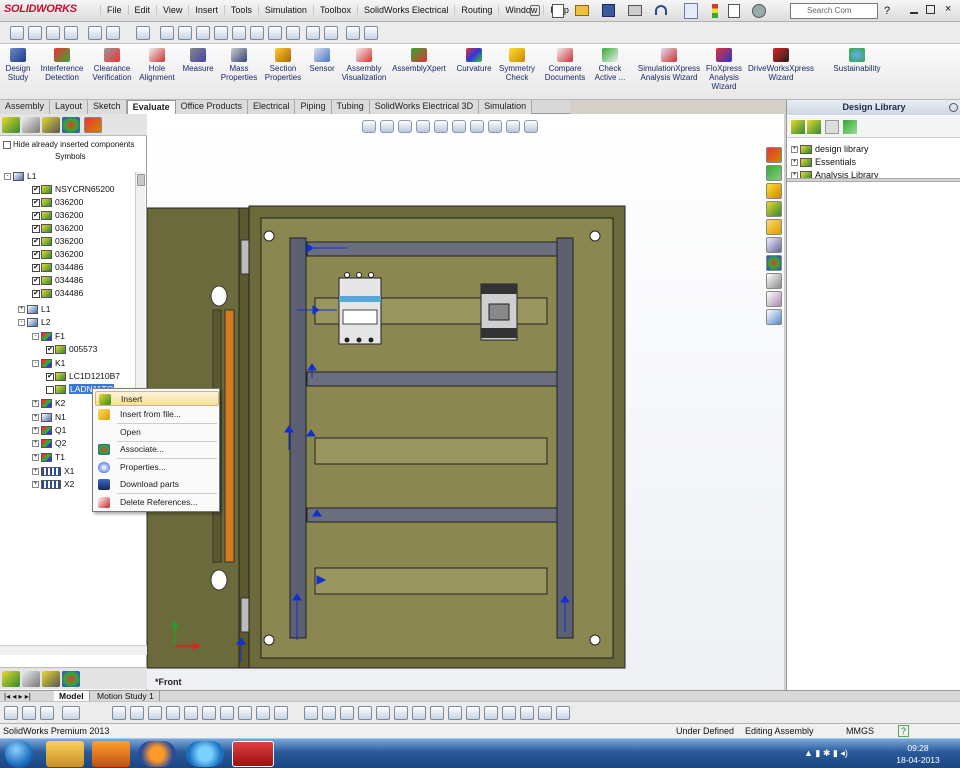 The height and width of the screenshot is (768, 960). Describe the element at coordinates (476, 10) in the screenshot. I see `menu-routing: Routing` at that location.